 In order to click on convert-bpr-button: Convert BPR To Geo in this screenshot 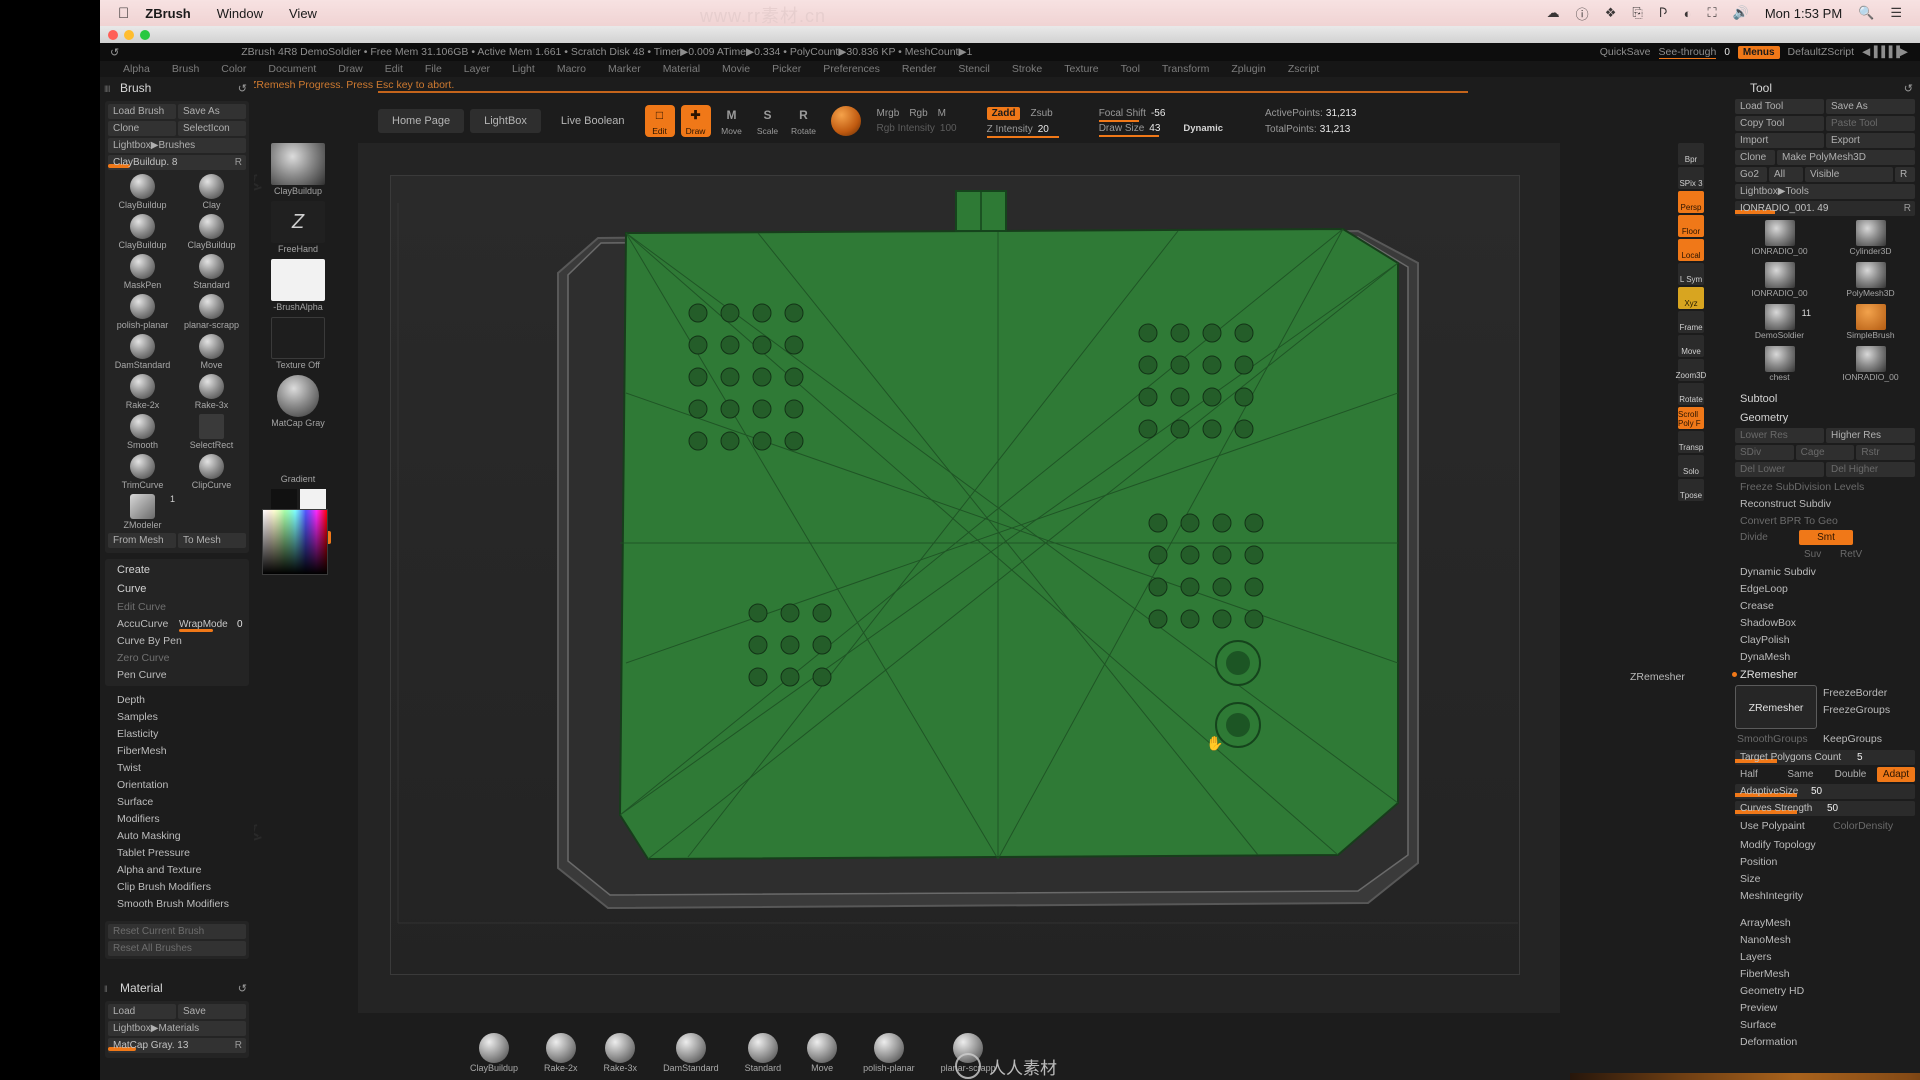, I will do `click(1825, 521)`.